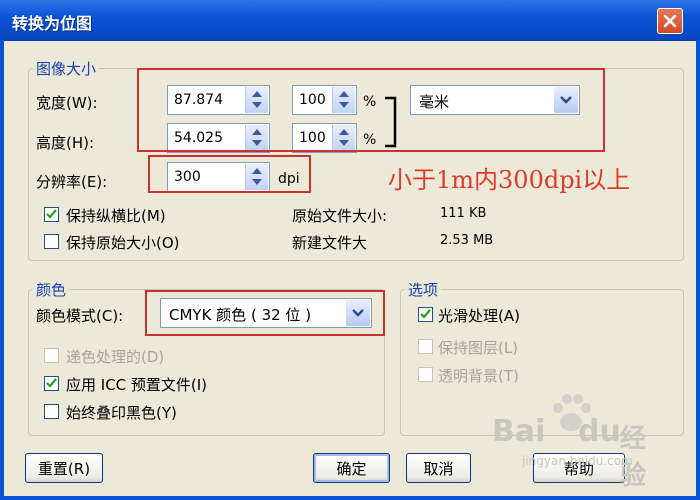 The image size is (700, 500). I want to click on keep-original-checkbox, so click(51, 241).